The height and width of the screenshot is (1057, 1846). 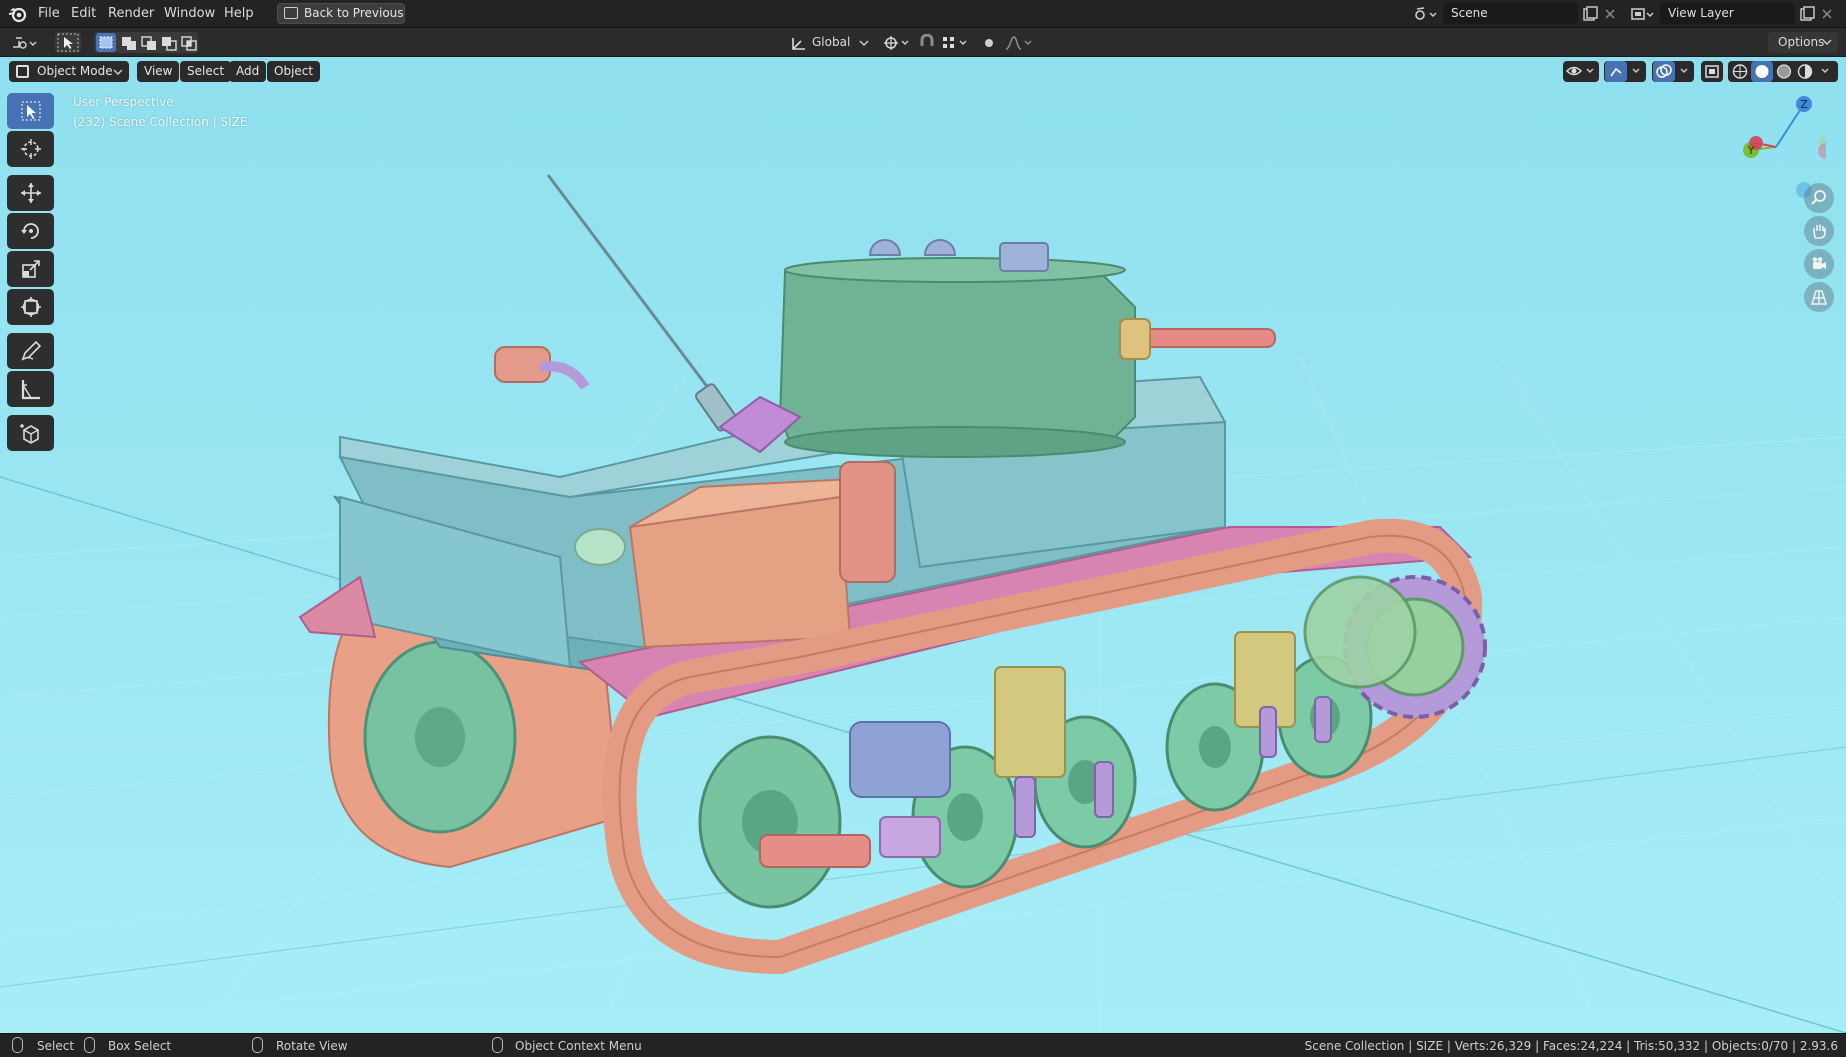 I want to click on pan-button, so click(x=1819, y=231).